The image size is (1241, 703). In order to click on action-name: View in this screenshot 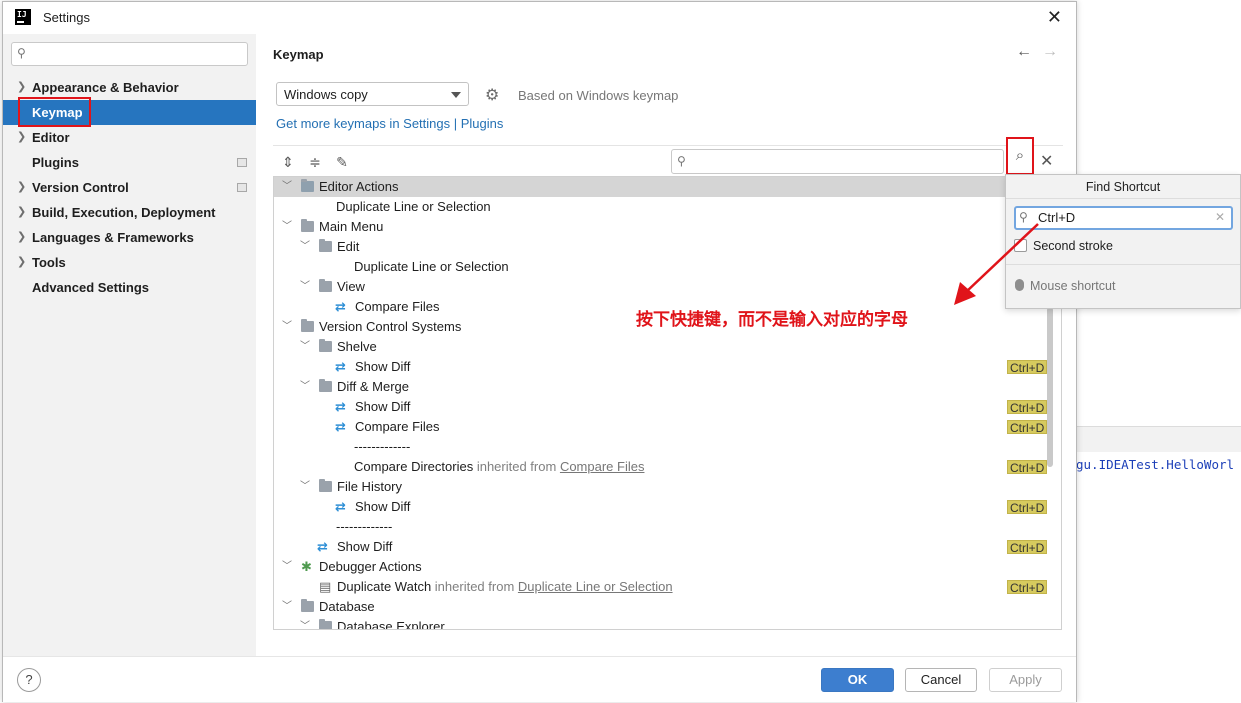, I will do `click(351, 286)`.